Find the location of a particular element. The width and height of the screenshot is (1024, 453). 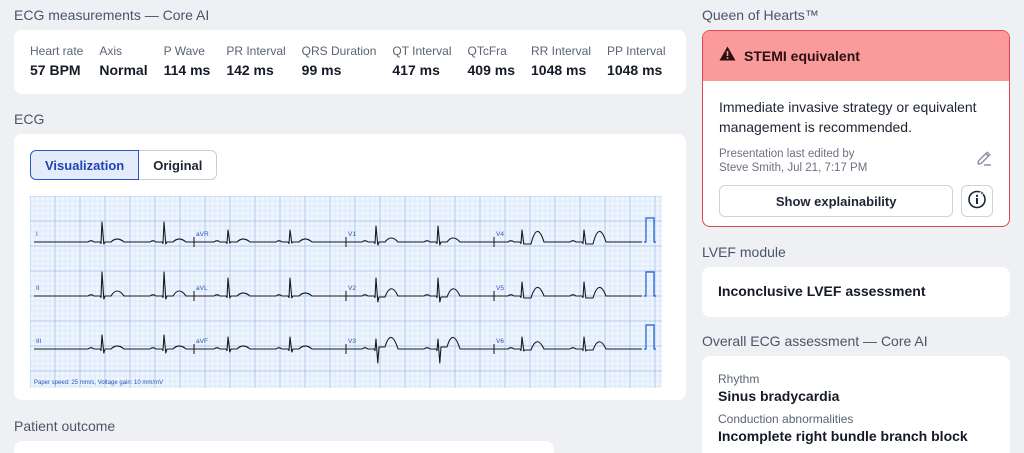

measurement-label: P Wave is located at coordinates (184, 51).